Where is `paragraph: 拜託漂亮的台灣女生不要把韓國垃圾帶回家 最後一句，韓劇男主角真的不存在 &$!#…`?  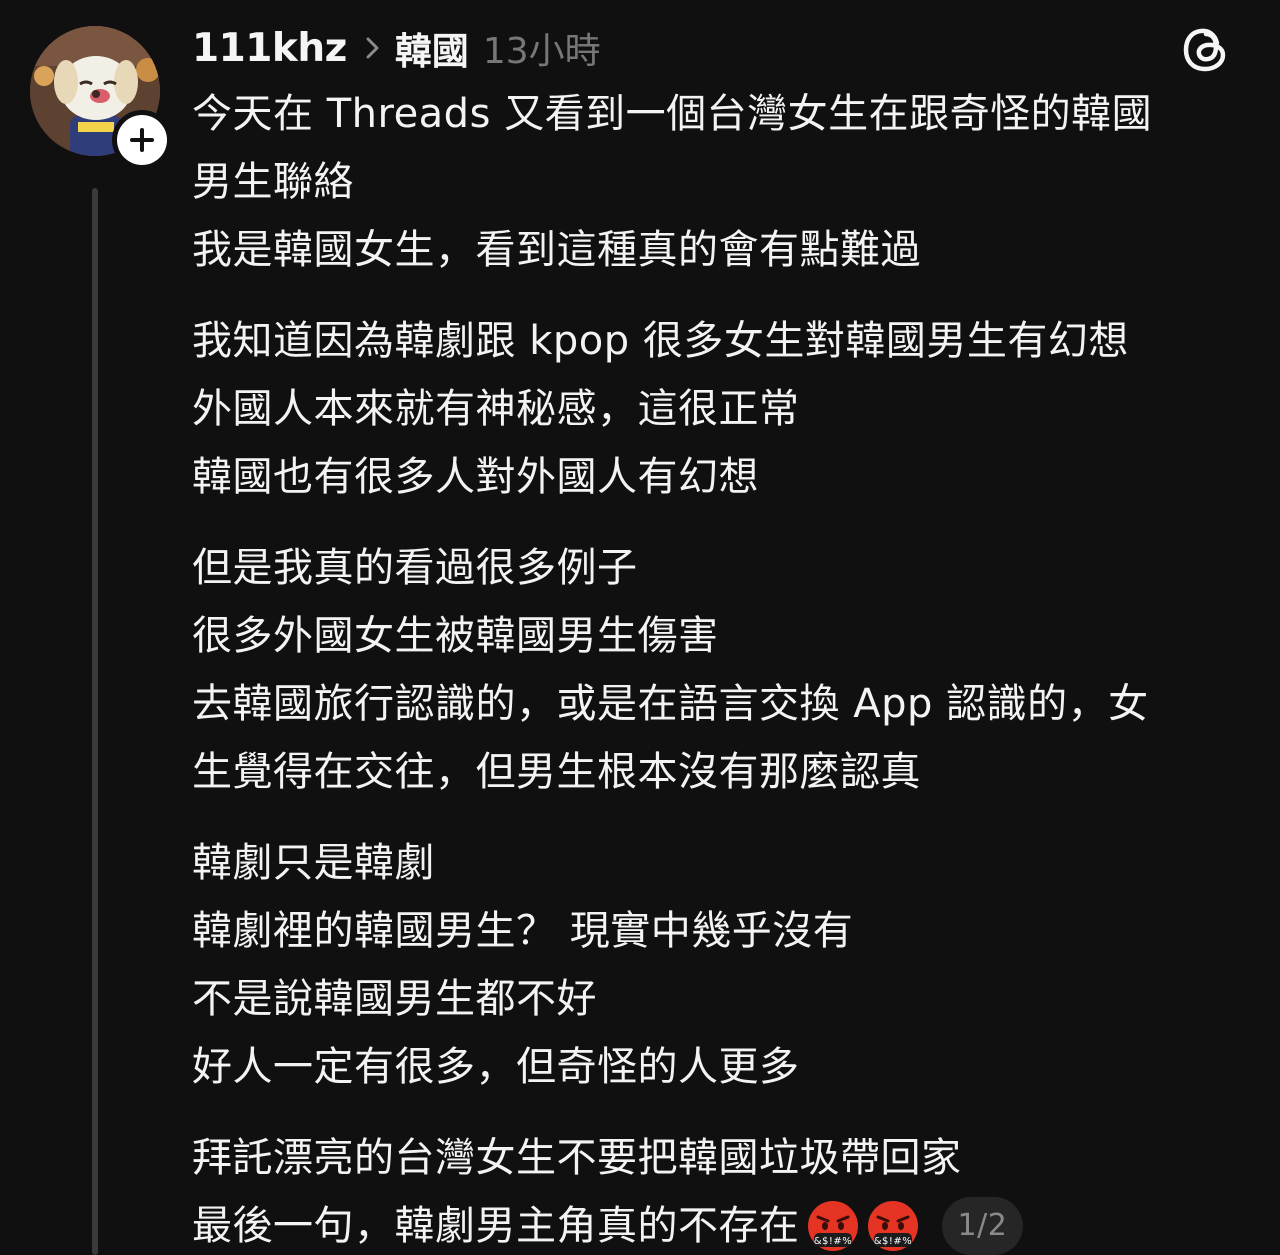 paragraph: 拜託漂亮的台灣女生不要把韓國垃圾帶回家 最後一句，韓劇男主角真的不存在 &$!#… is located at coordinates (722, 1189).